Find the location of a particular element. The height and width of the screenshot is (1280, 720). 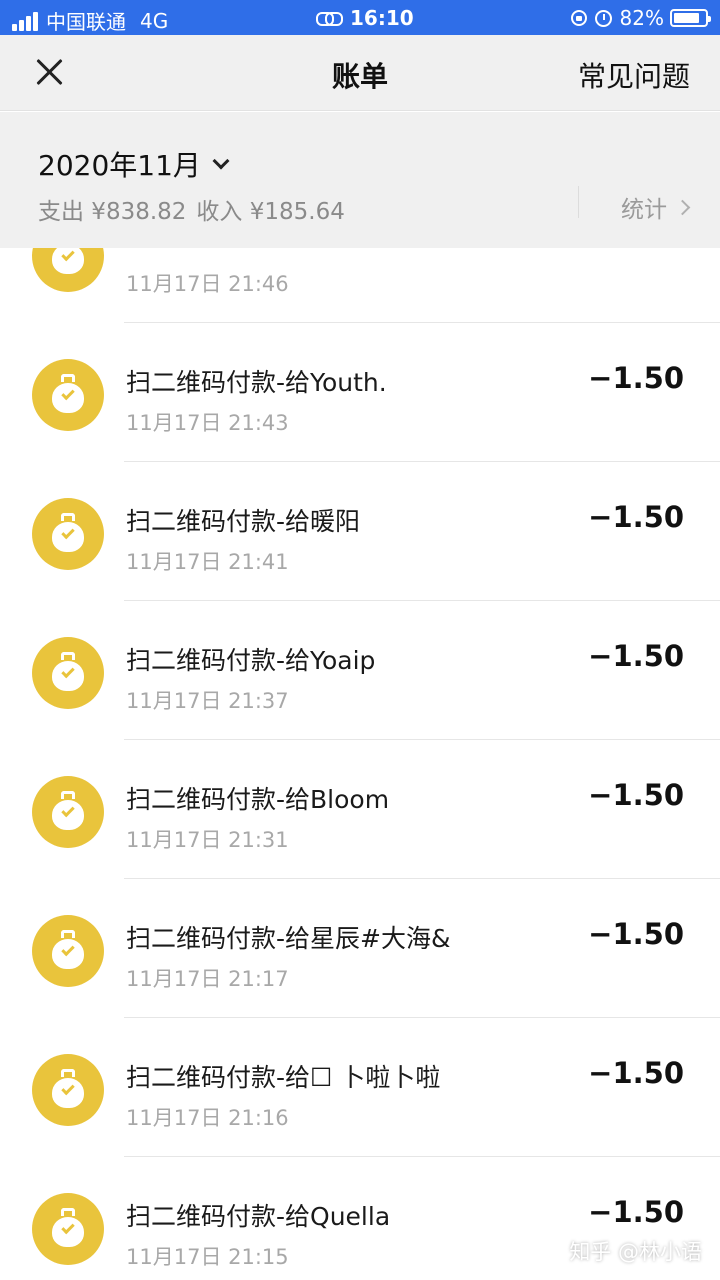

status-bar: 中国联通 4G 16:10 82% is located at coordinates (360, 17).